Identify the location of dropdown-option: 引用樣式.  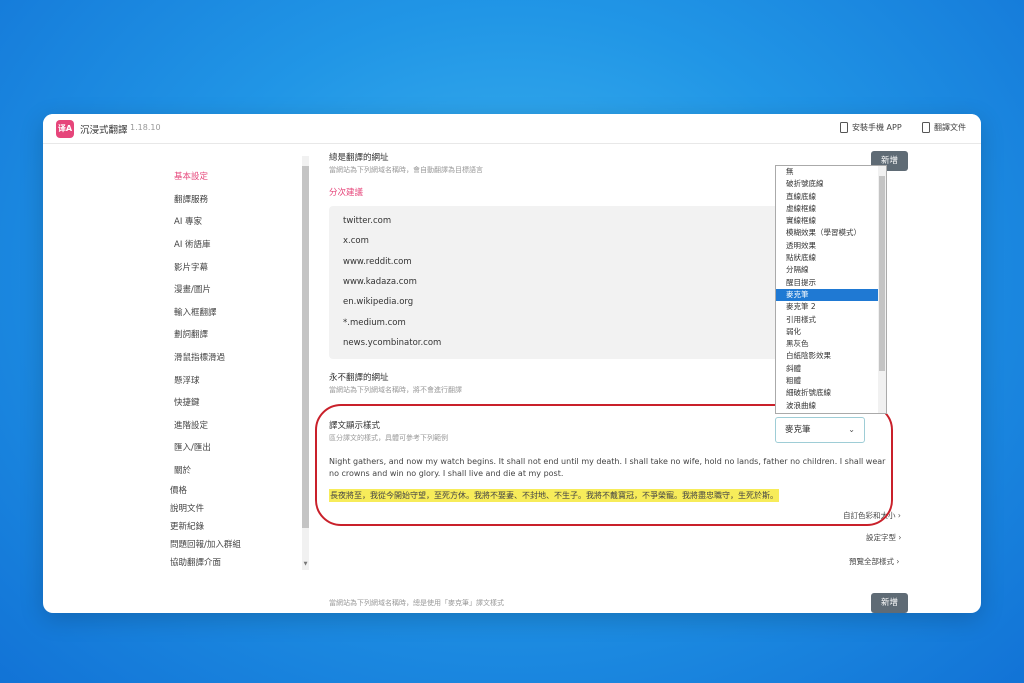
(831, 320).